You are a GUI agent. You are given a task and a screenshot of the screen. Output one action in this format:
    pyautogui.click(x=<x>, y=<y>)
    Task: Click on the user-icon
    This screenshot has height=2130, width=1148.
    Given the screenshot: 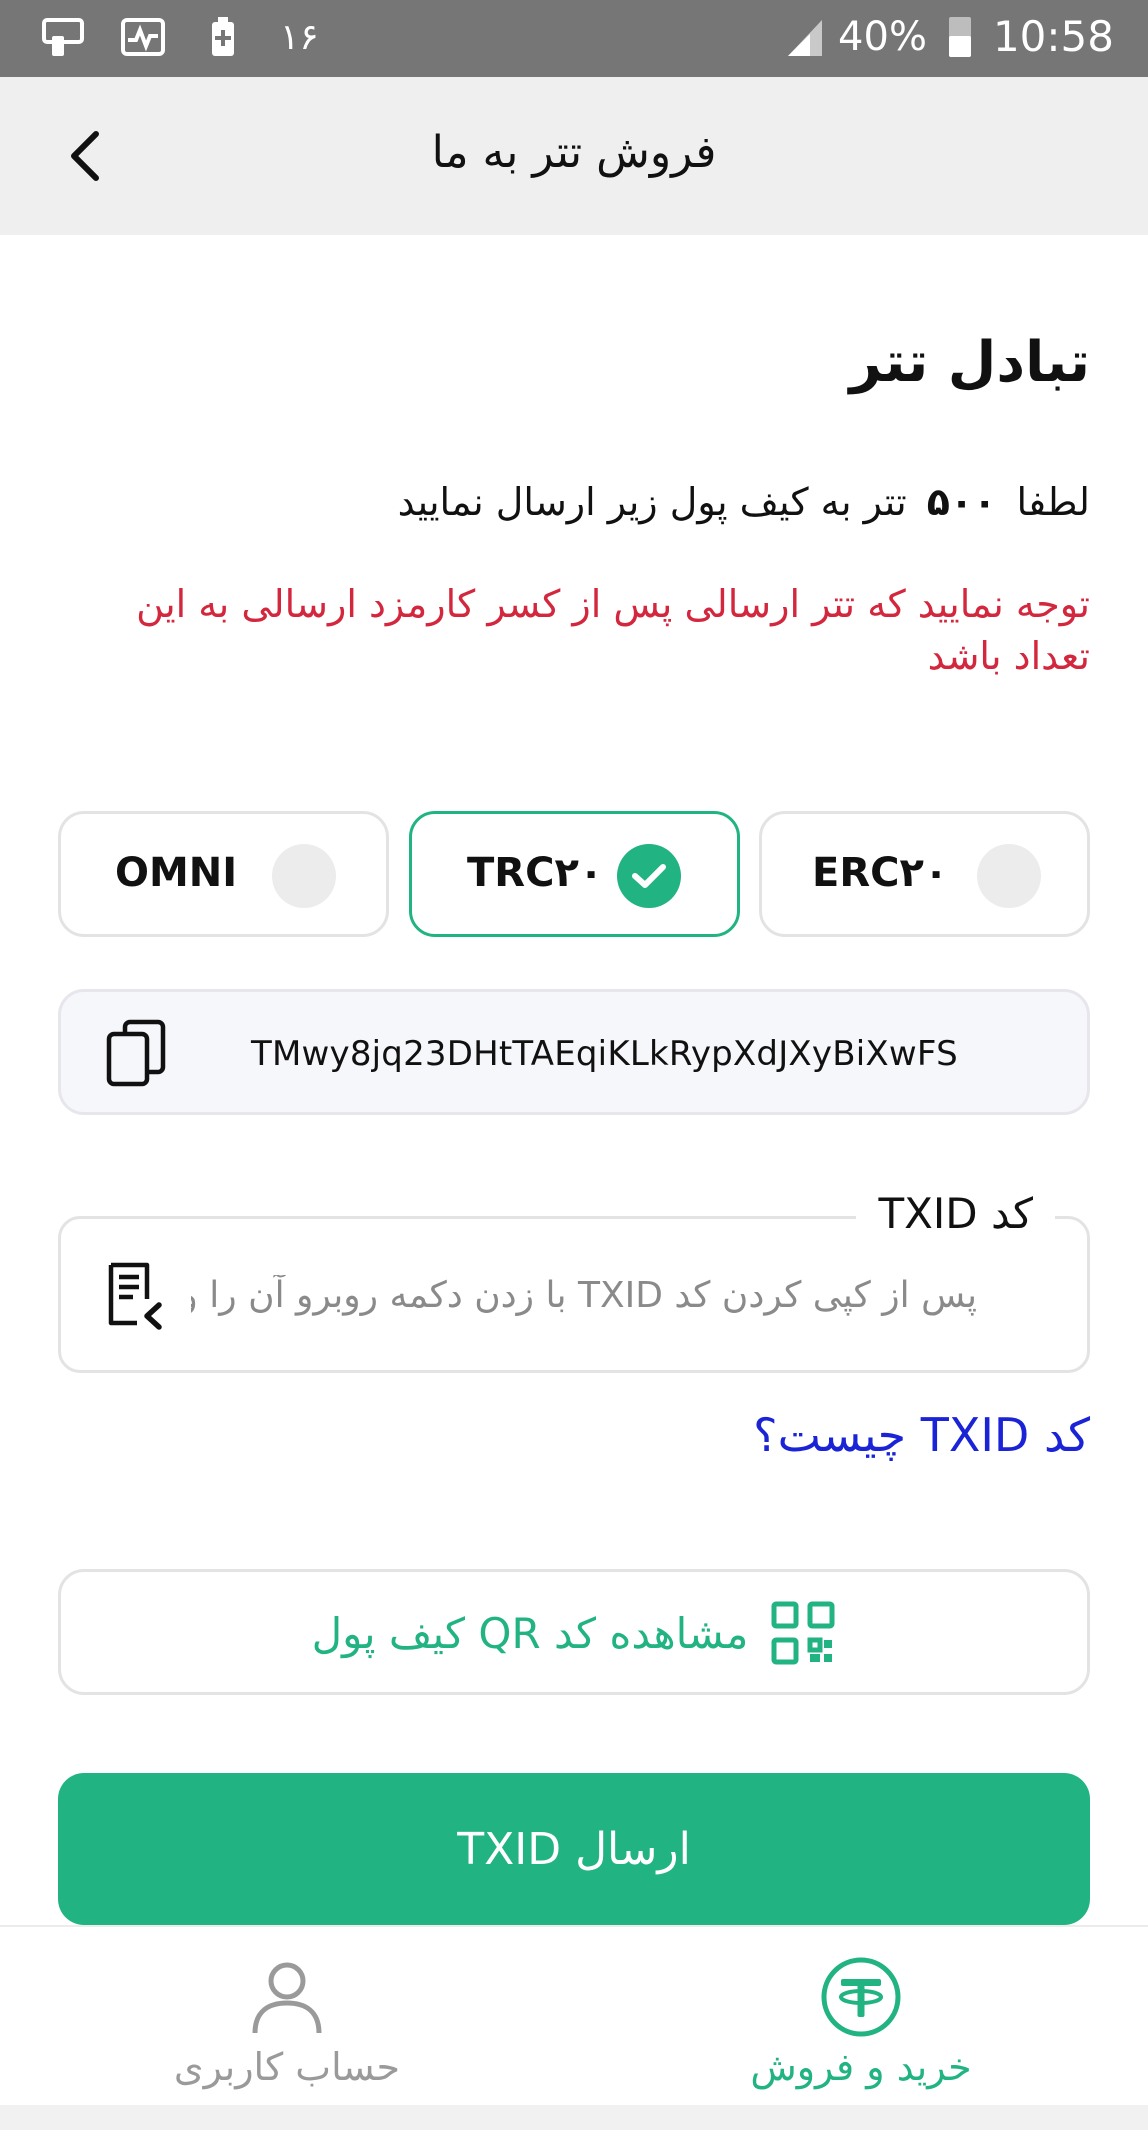 What is the action you would take?
    pyautogui.click(x=287, y=1998)
    